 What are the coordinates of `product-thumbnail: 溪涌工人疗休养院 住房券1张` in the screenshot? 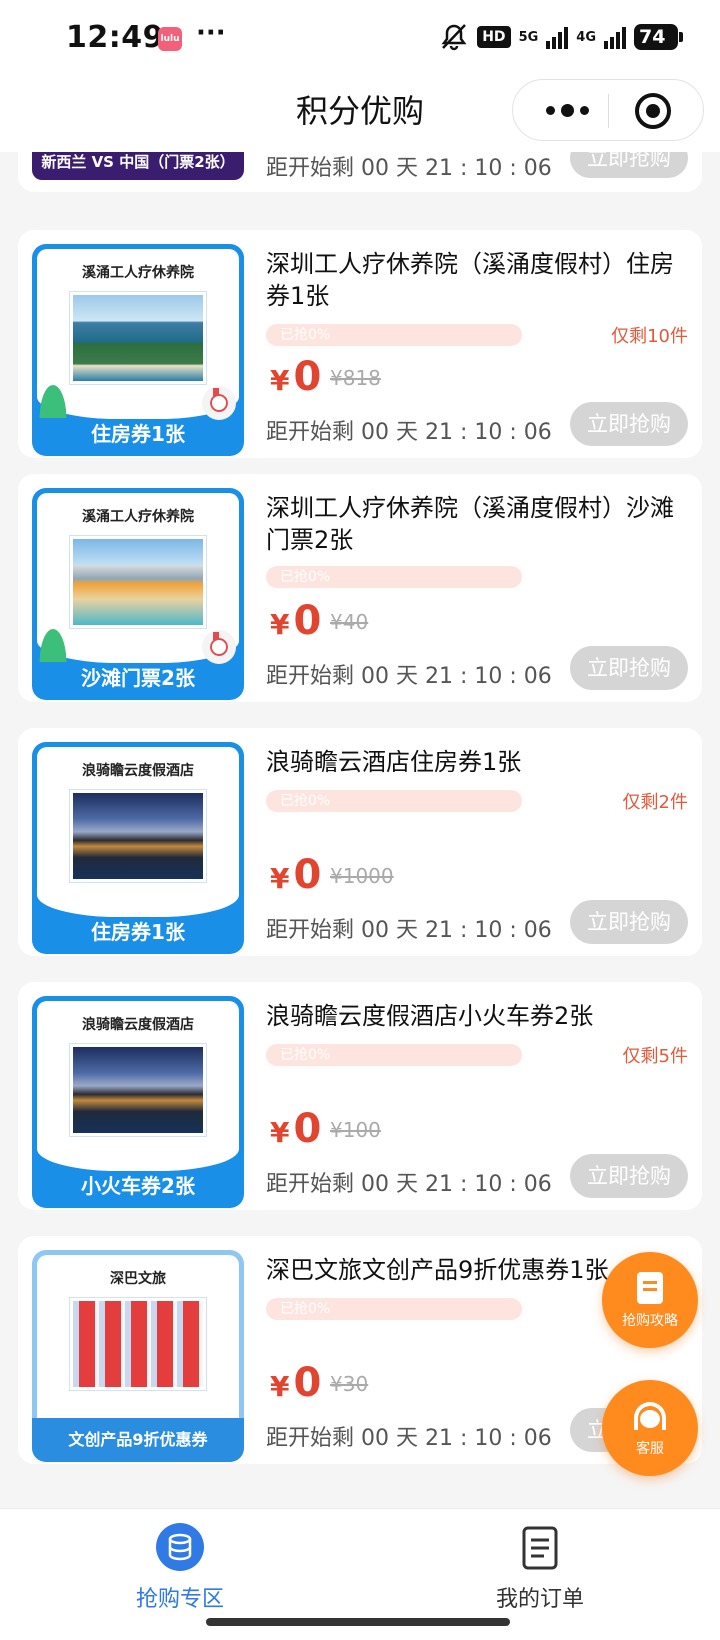 It's located at (138, 350).